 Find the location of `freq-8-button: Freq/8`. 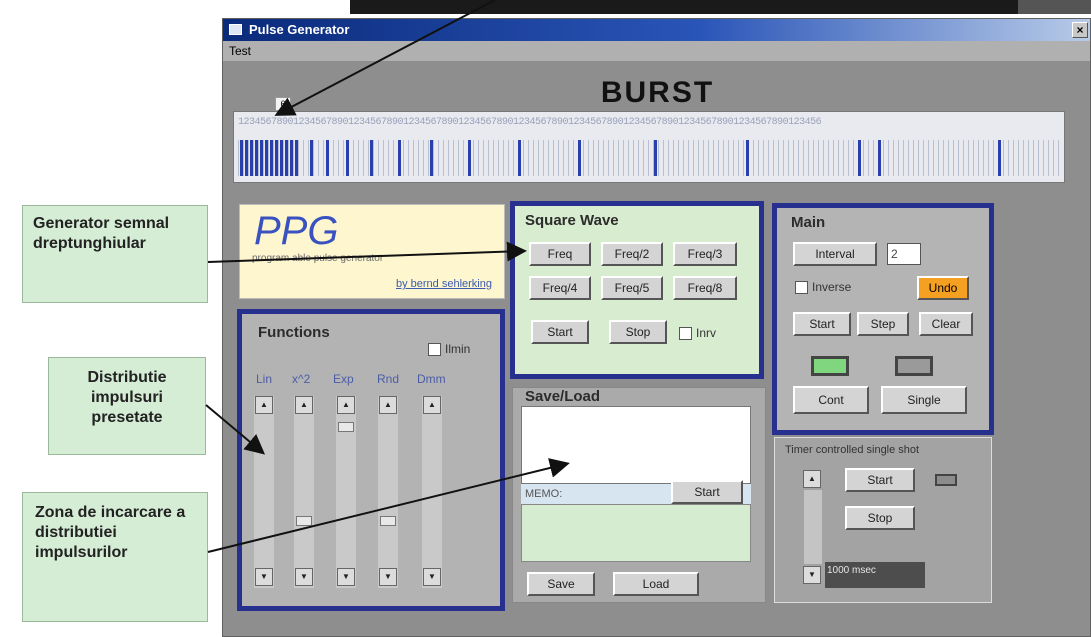

freq-8-button: Freq/8 is located at coordinates (705, 288).